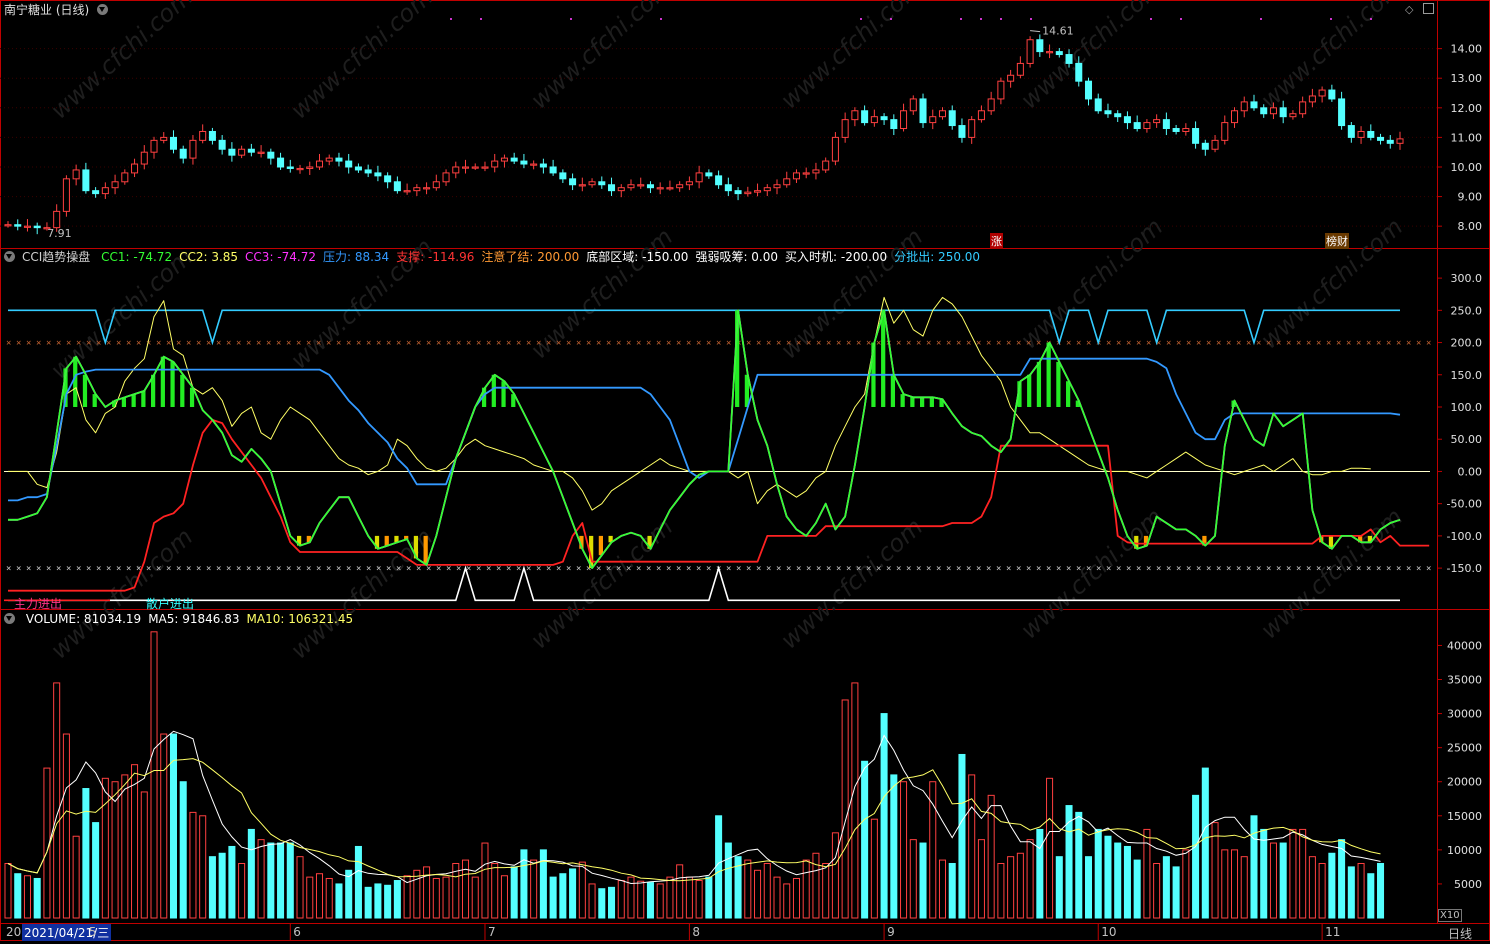 This screenshot has width=1490, height=944. I want to click on period-label: 日线, so click(1460, 933).